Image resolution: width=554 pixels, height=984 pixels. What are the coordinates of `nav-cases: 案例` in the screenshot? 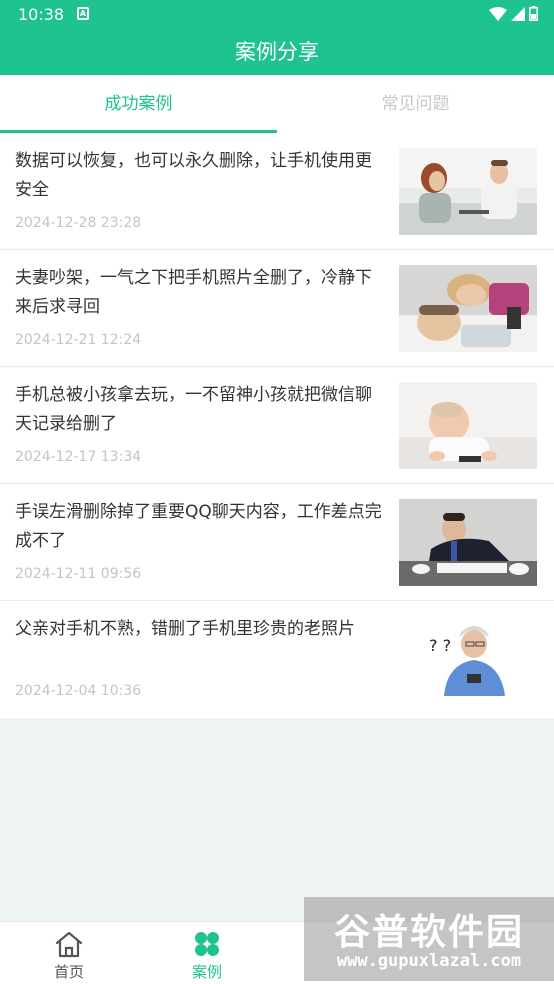 It's located at (207, 953).